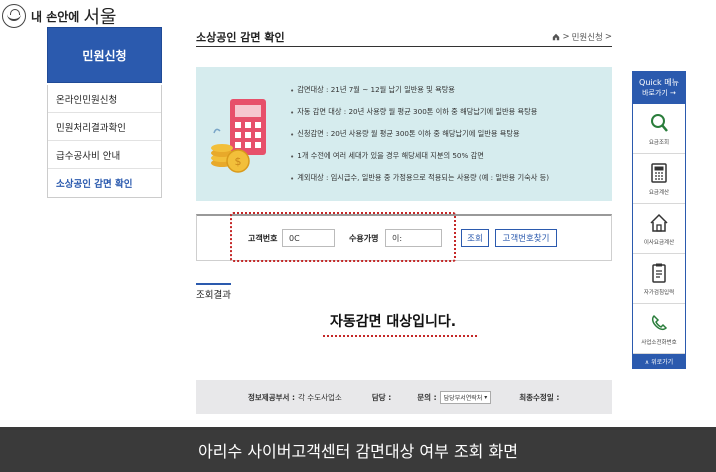 The height and width of the screenshot is (472, 716). I want to click on logo-text-small: 내 손안에, so click(55, 16).